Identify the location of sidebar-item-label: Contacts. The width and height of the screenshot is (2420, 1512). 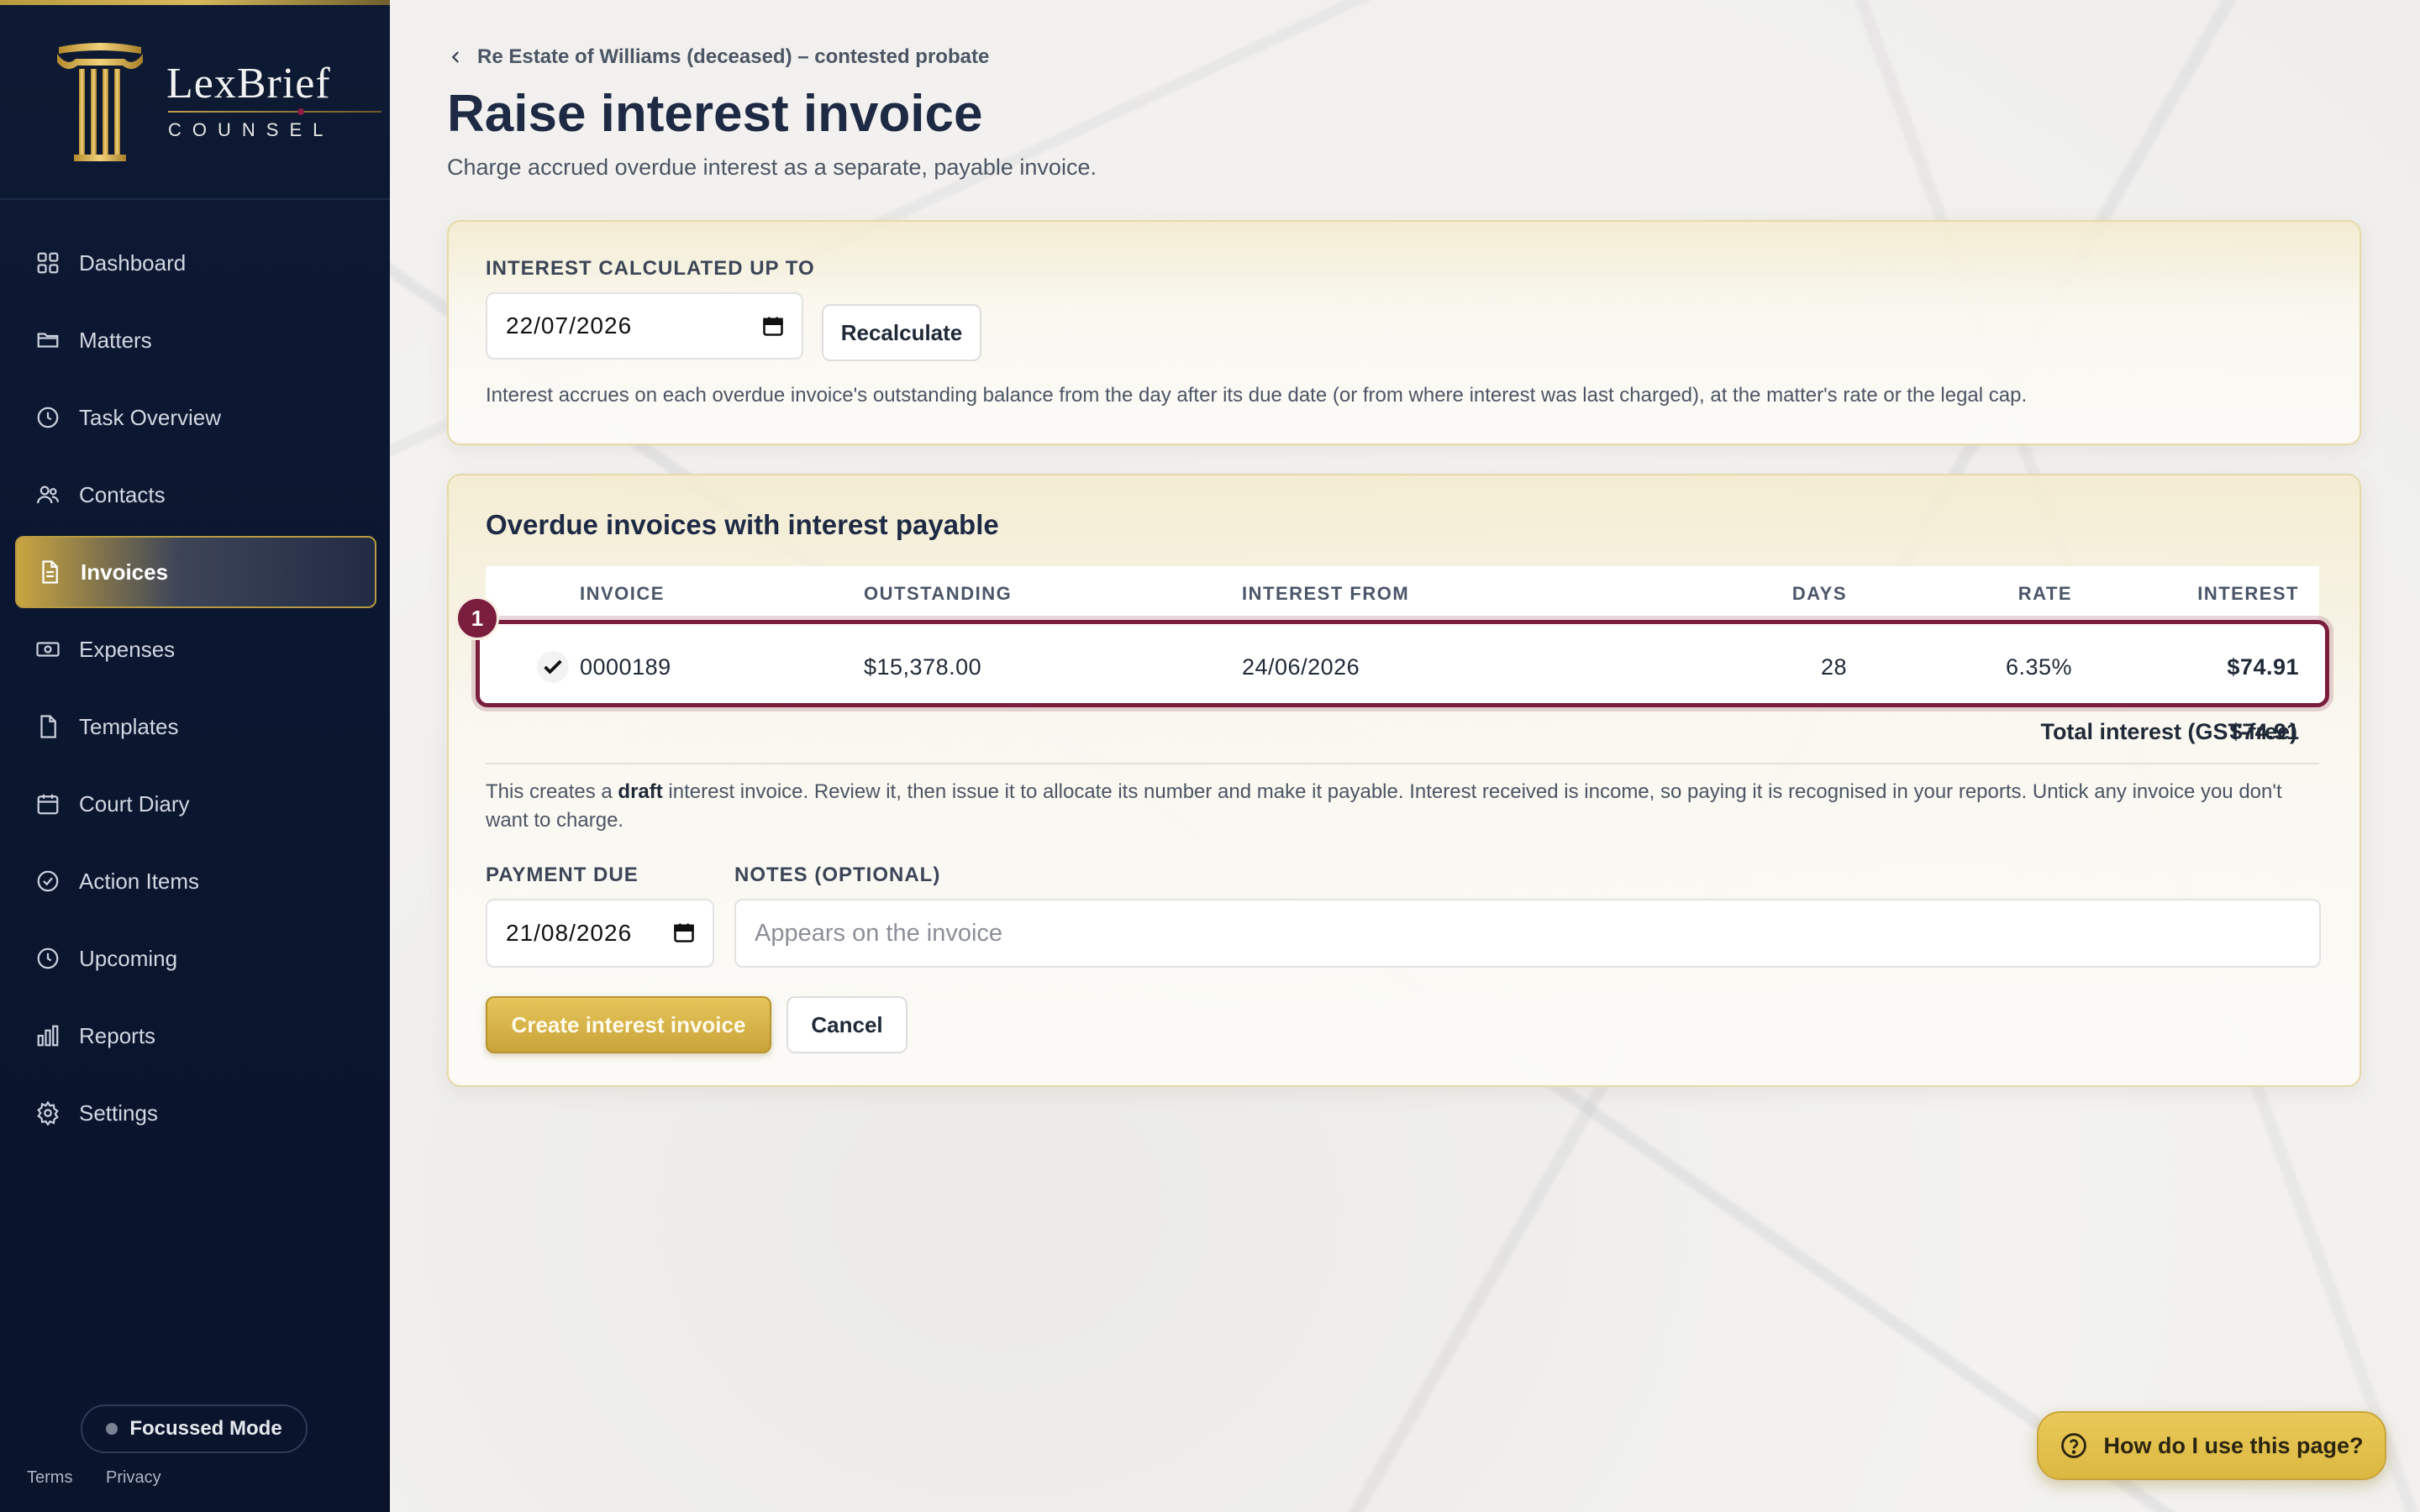
(123, 494).